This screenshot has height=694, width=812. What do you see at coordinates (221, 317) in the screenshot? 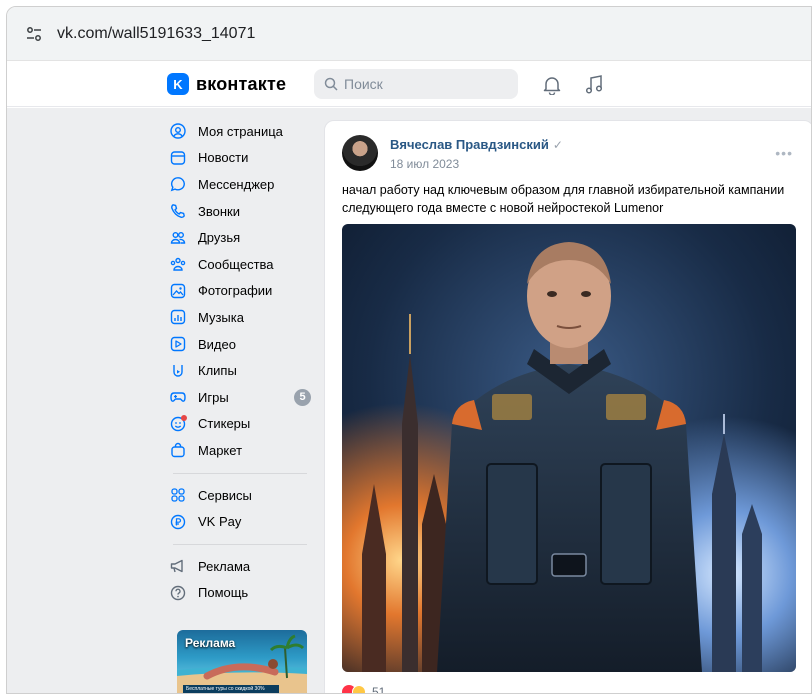
I see `sidebar-item-label: Музыка` at bounding box center [221, 317].